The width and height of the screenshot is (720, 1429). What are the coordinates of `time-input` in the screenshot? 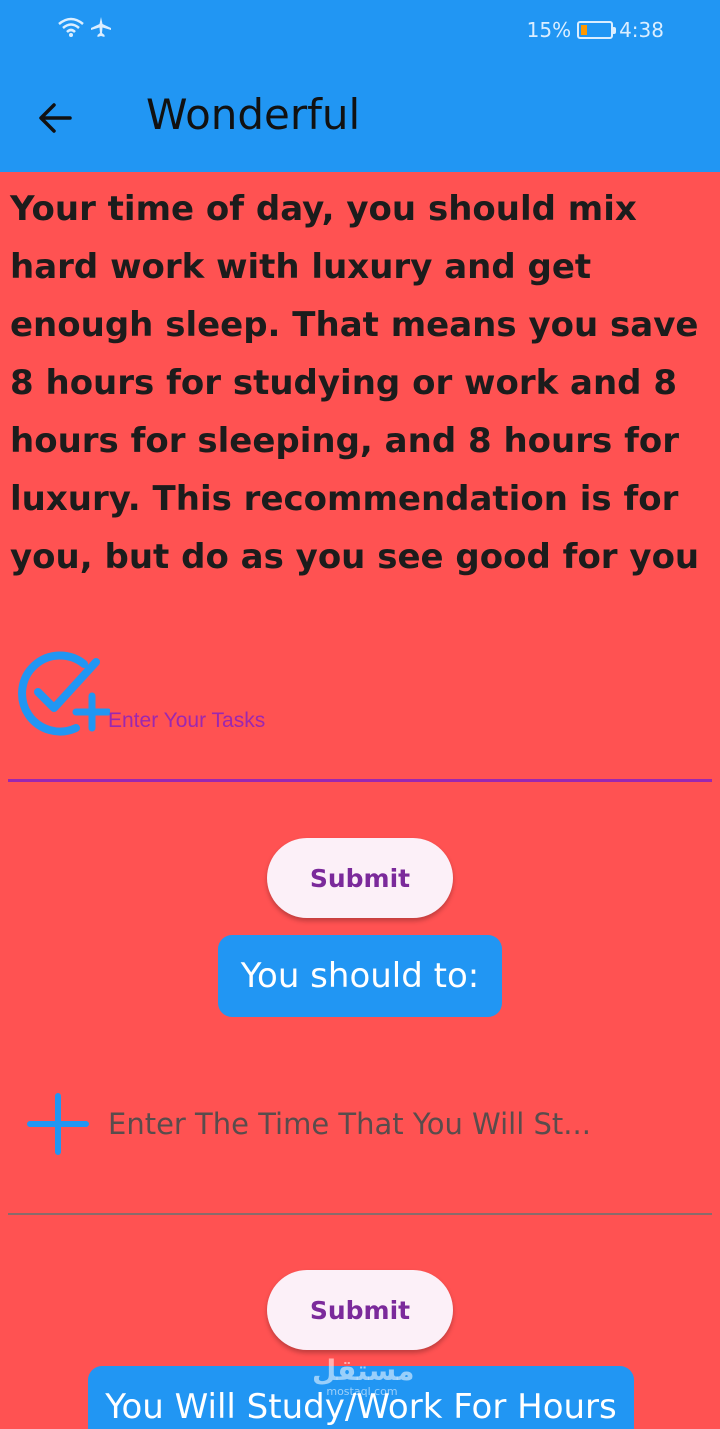 It's located at (368, 1124).